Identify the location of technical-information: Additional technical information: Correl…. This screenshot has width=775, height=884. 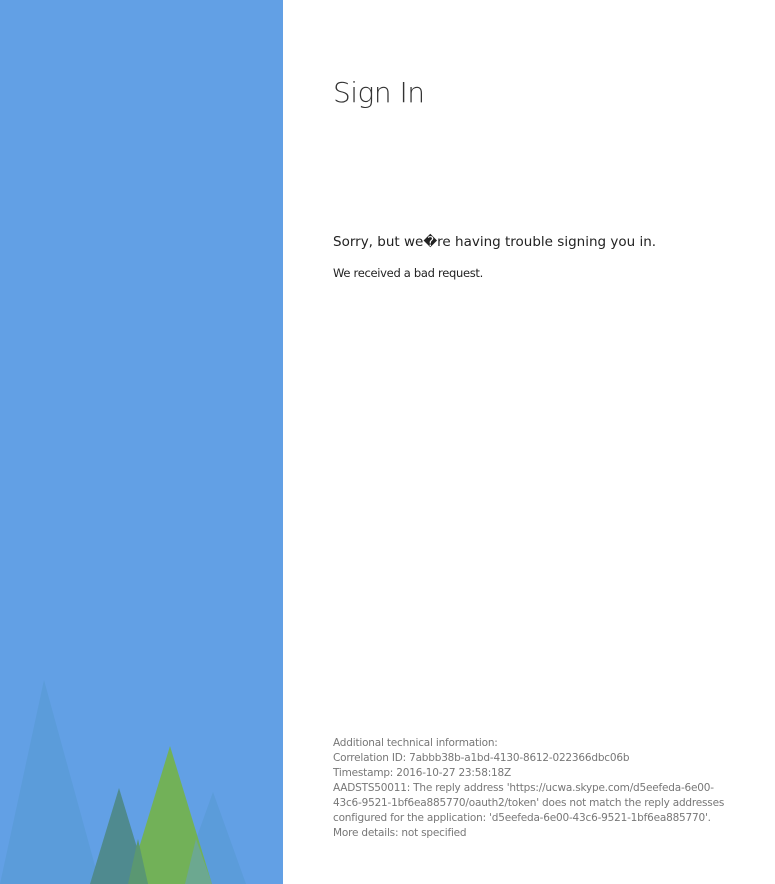
(535, 788).